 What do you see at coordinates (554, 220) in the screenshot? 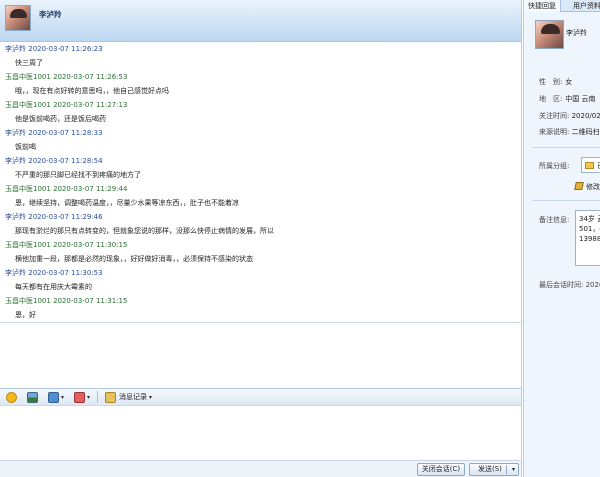
I see `remark-label: 备注信息:` at bounding box center [554, 220].